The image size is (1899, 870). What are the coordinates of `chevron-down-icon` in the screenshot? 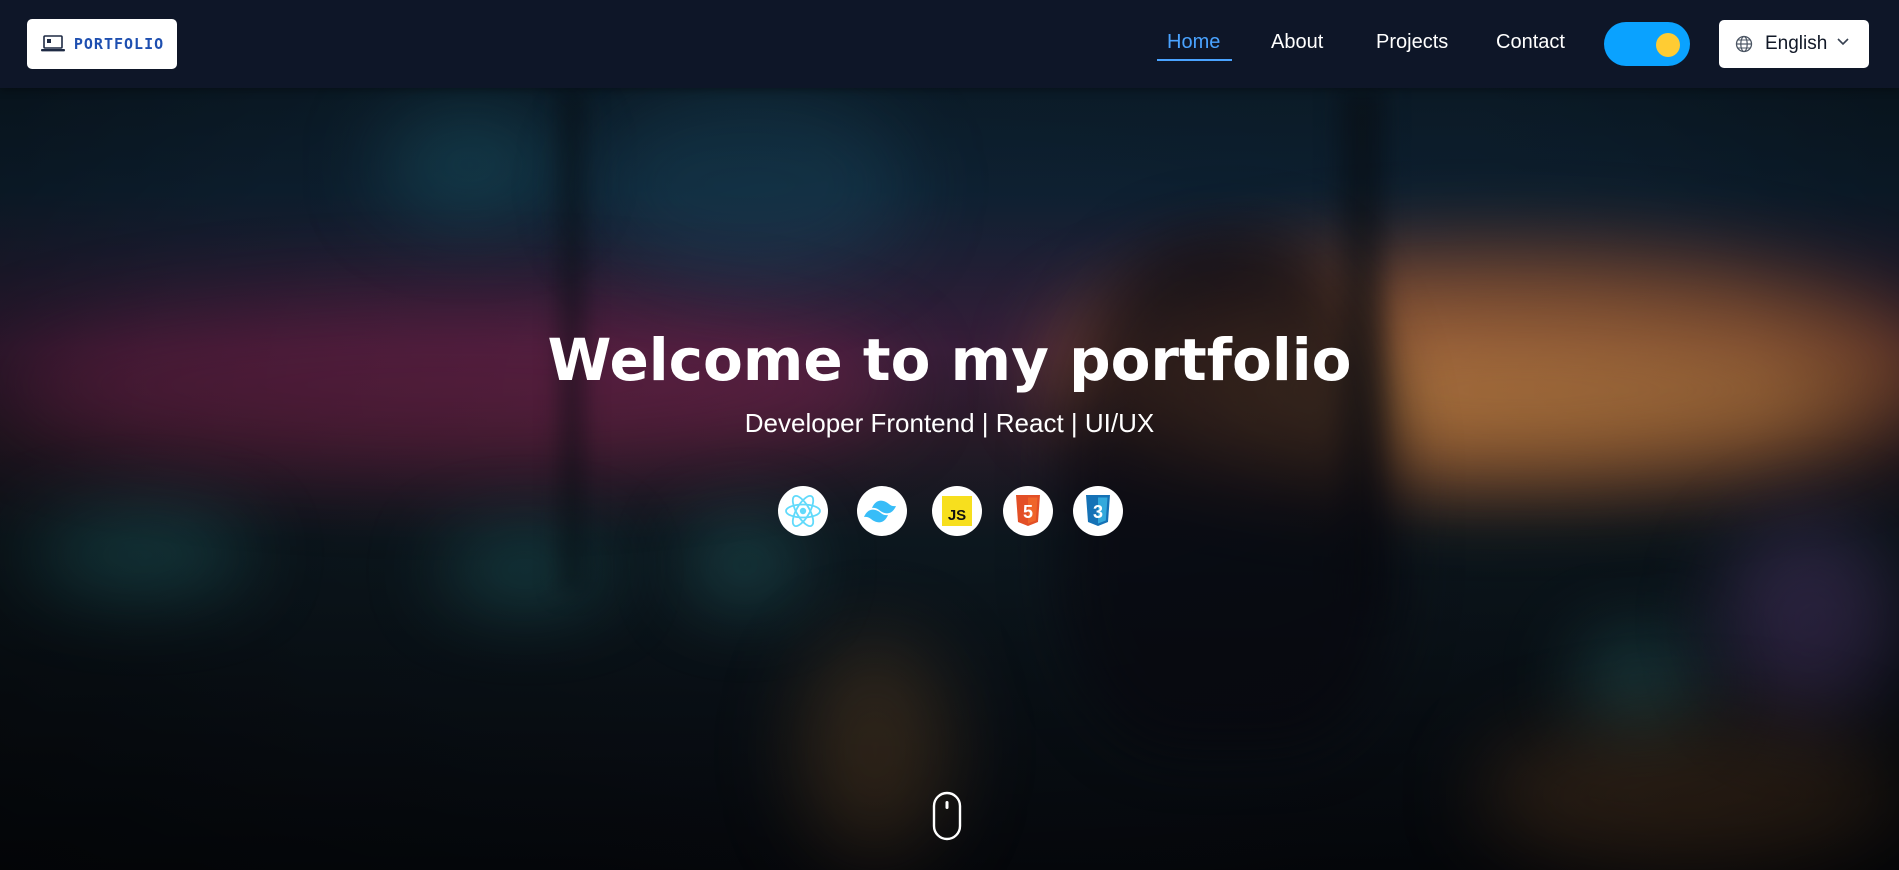 It's located at (1843, 42).